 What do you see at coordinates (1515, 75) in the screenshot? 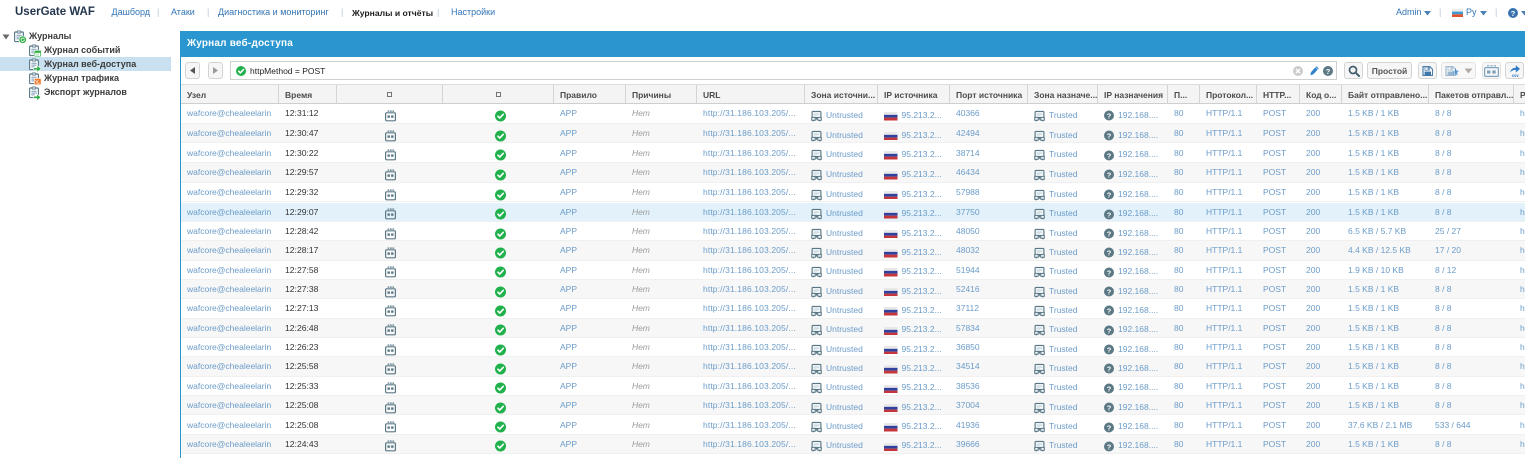
I see `svg-text: csv` at bounding box center [1515, 75].